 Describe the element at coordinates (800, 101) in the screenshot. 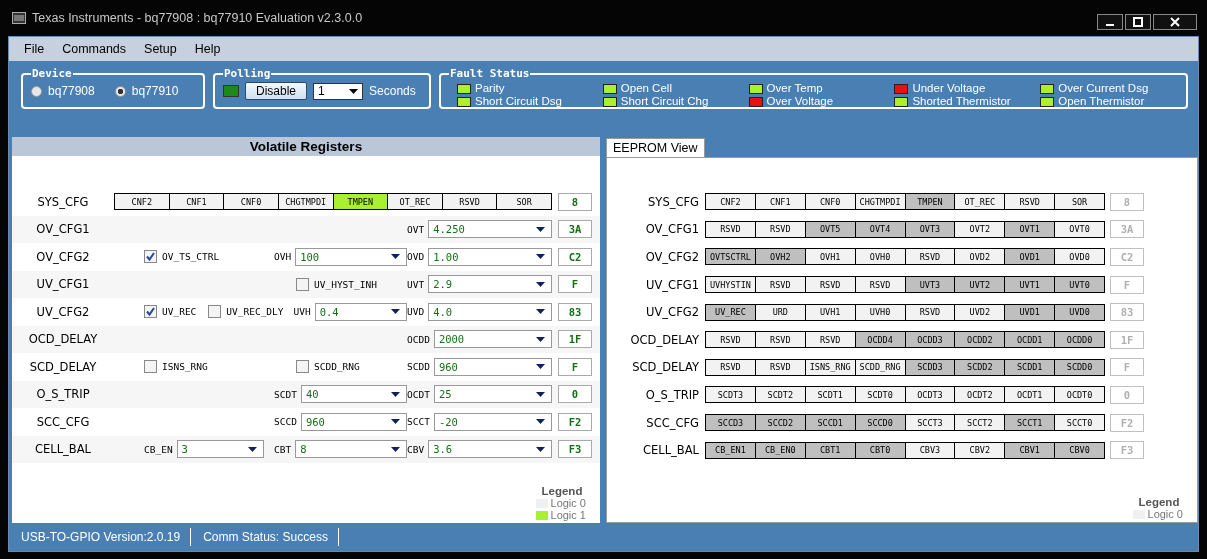

I see `fault-label: Over Voltage` at that location.